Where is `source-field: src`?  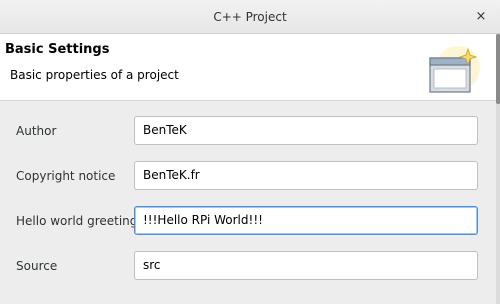 source-field: src is located at coordinates (306, 265).